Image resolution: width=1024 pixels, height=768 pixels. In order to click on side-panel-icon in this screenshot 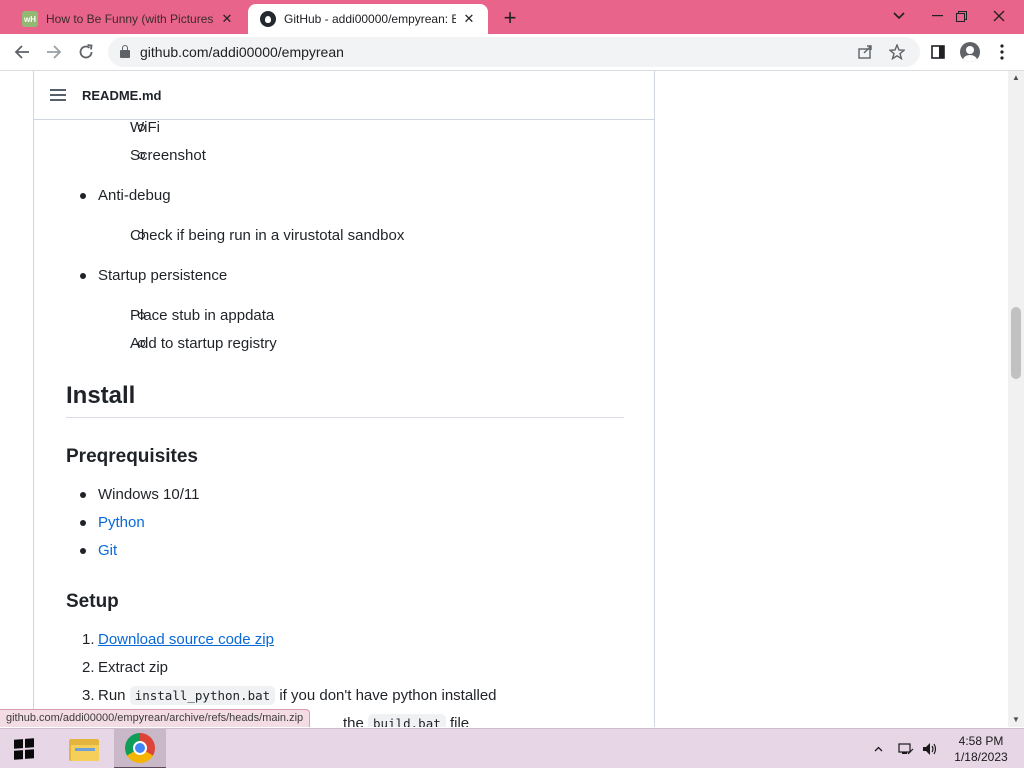, I will do `click(938, 52)`.